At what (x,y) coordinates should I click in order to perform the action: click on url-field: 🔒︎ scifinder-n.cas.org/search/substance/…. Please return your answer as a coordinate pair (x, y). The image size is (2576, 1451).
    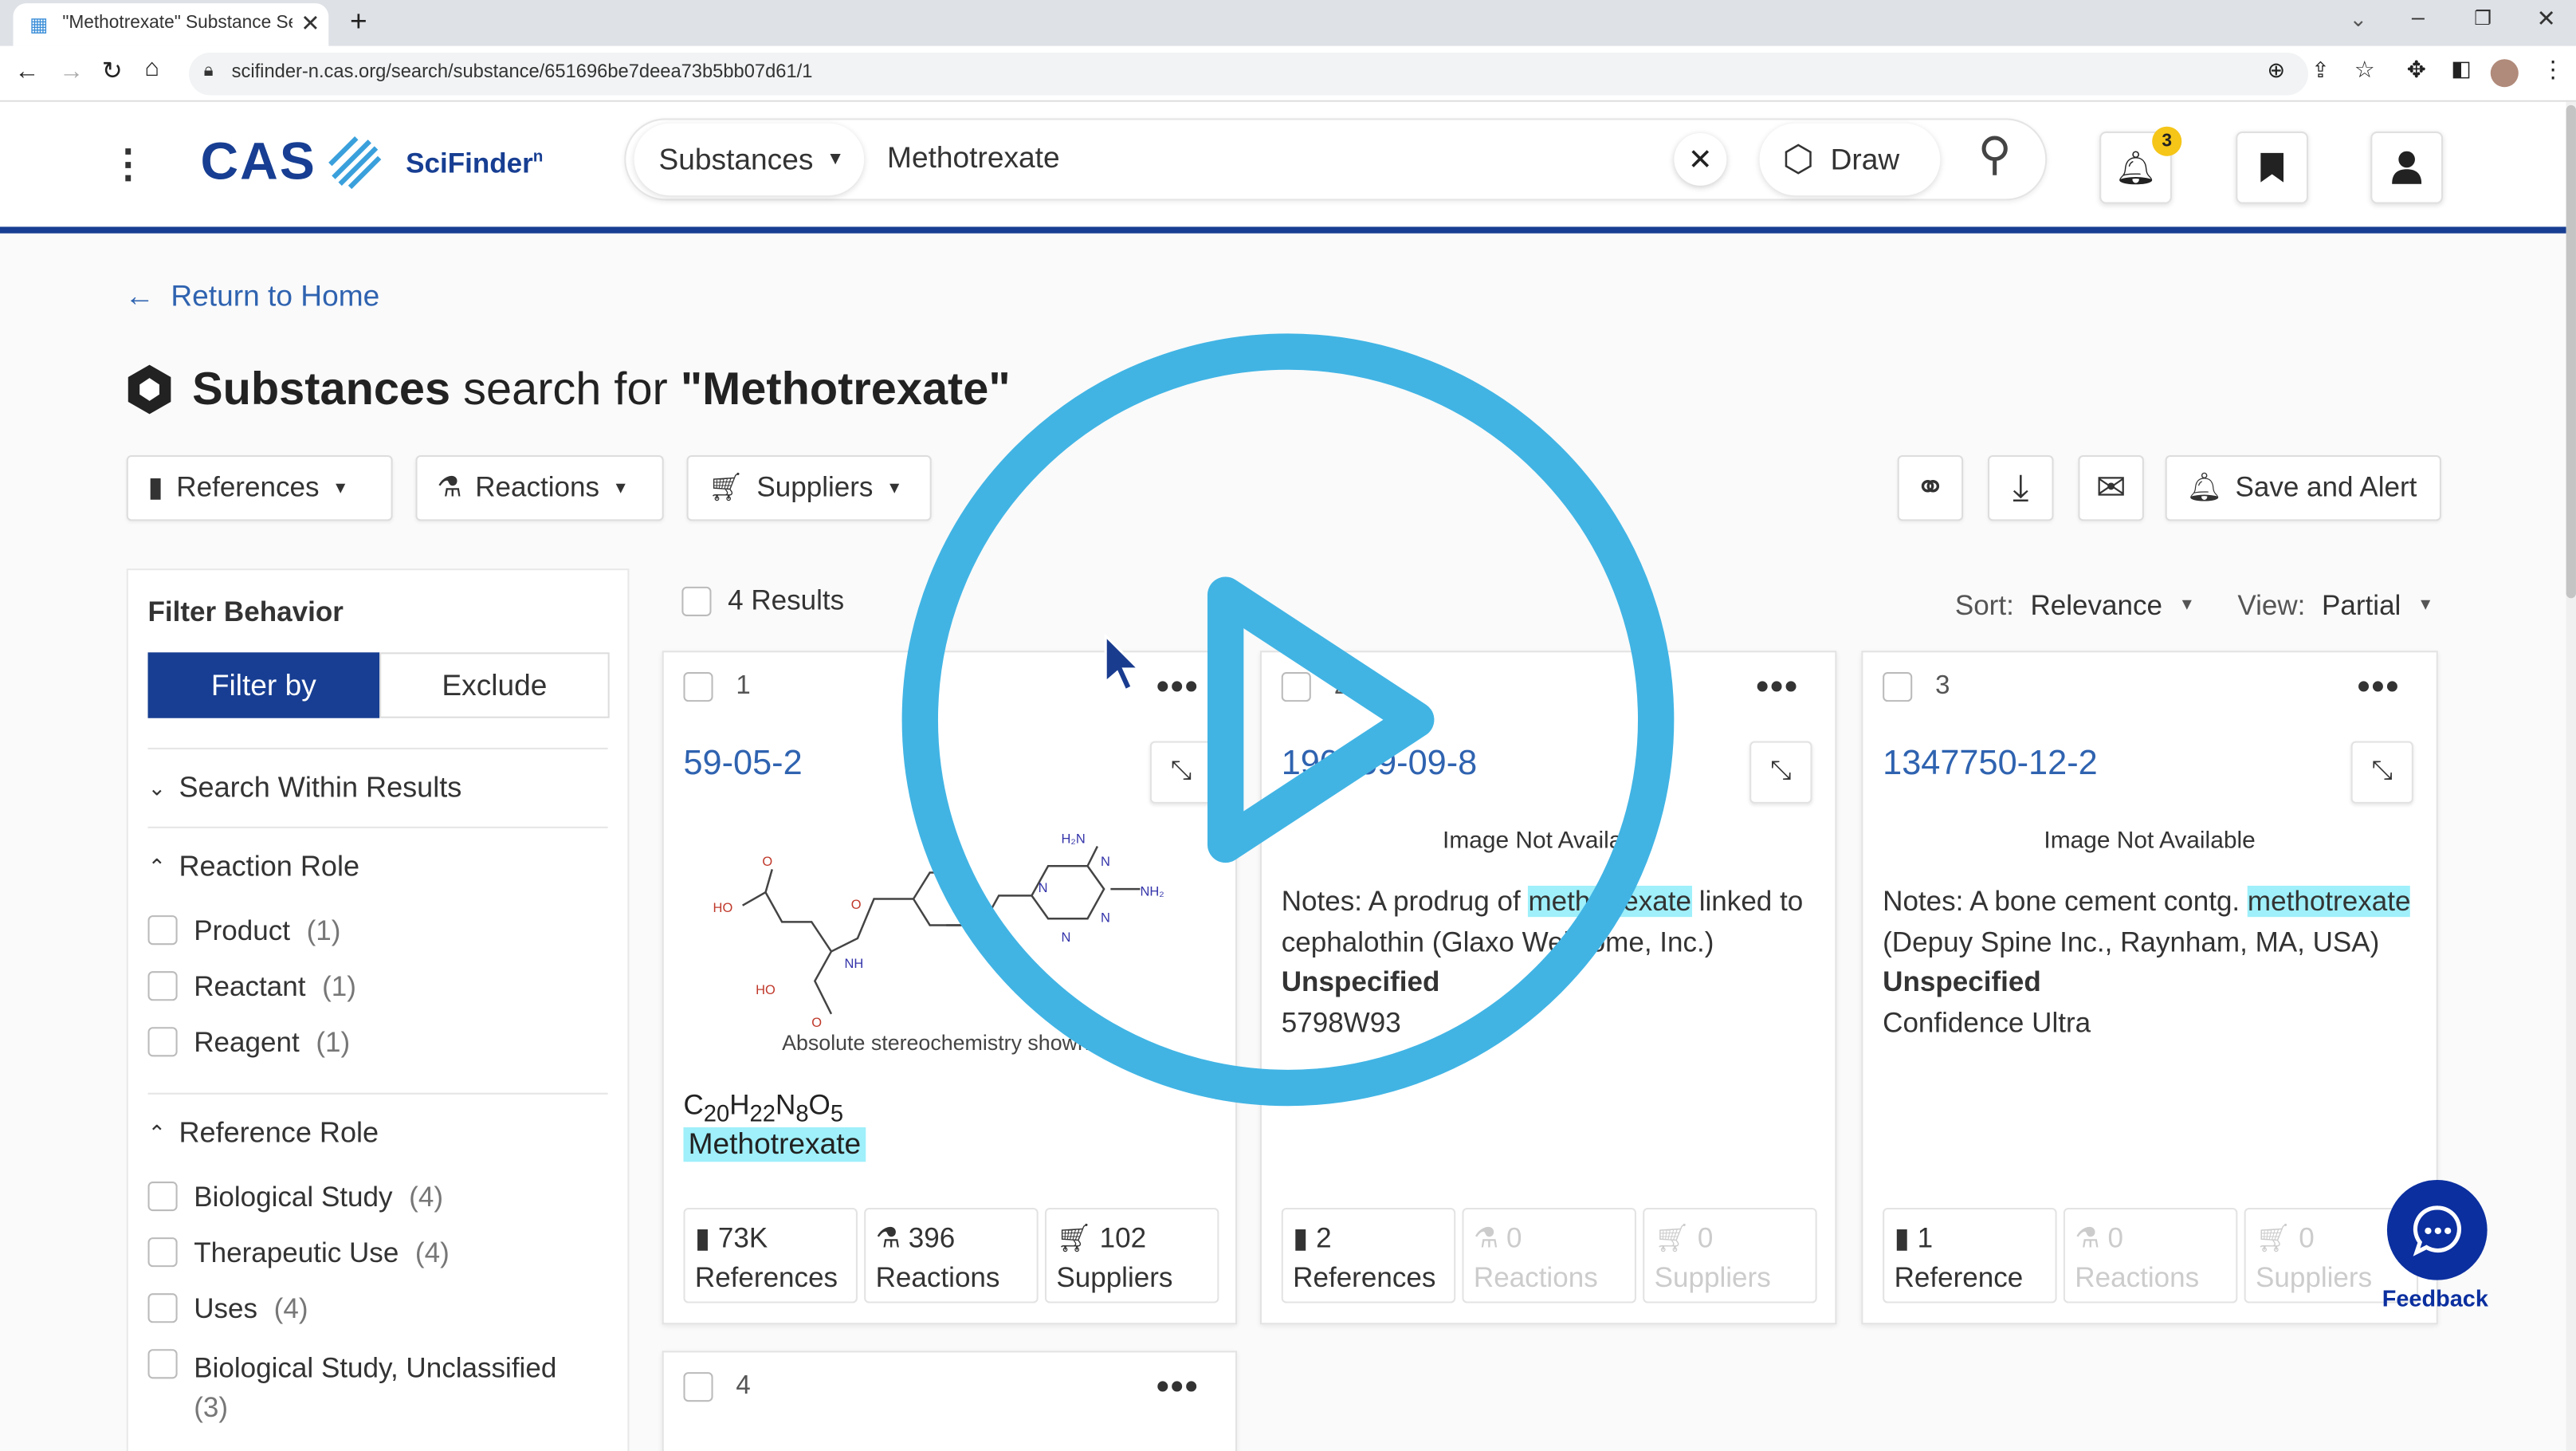
    Looking at the image, I should click on (1248, 74).